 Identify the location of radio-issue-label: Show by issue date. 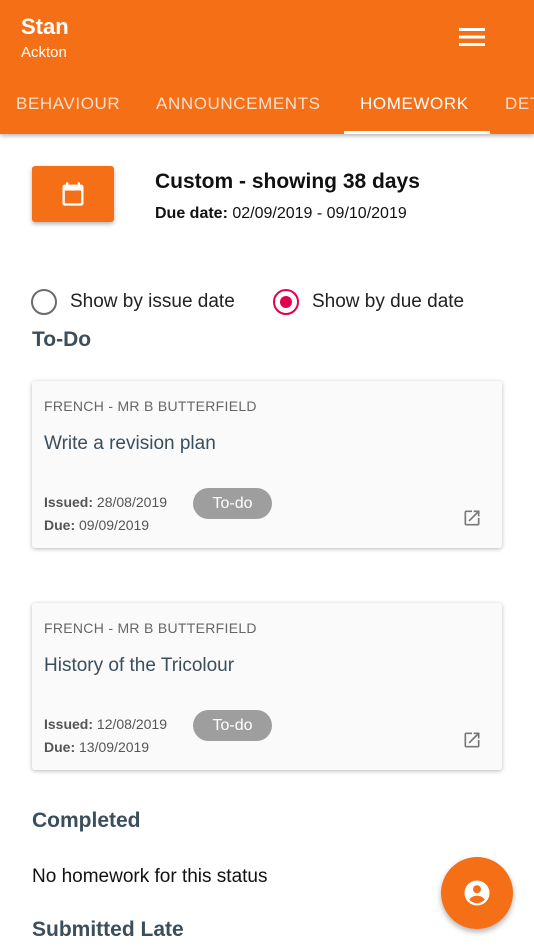
(152, 301).